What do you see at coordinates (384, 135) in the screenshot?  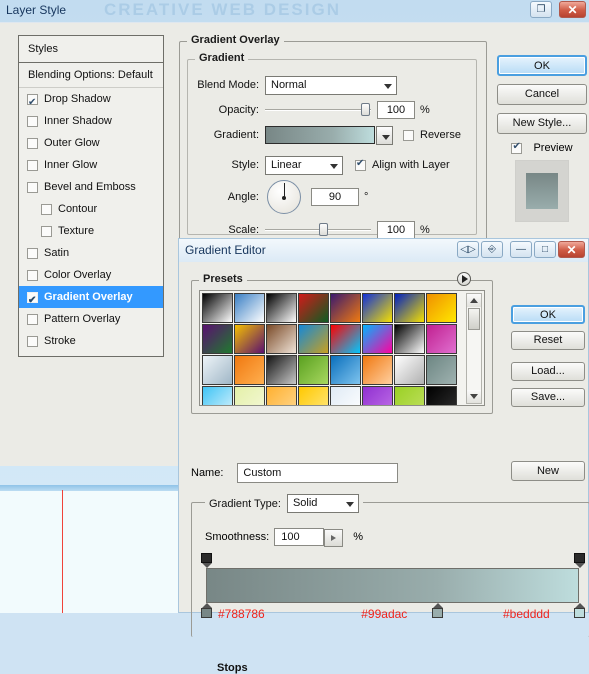 I see `gradient-picker-chevron-down-icon` at bounding box center [384, 135].